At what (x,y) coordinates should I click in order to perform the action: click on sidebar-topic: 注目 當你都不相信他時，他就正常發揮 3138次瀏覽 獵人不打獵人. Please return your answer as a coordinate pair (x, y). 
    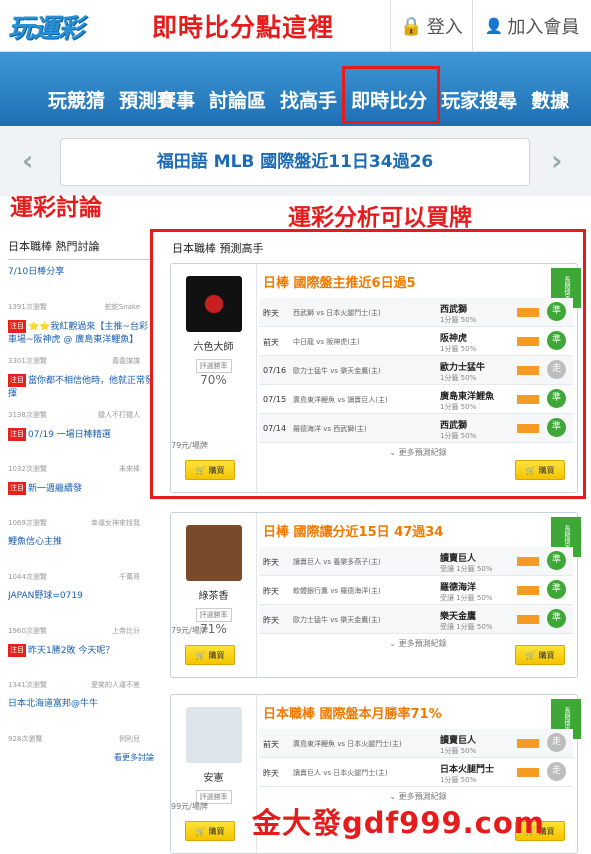
    Looking at the image, I should click on (81, 398).